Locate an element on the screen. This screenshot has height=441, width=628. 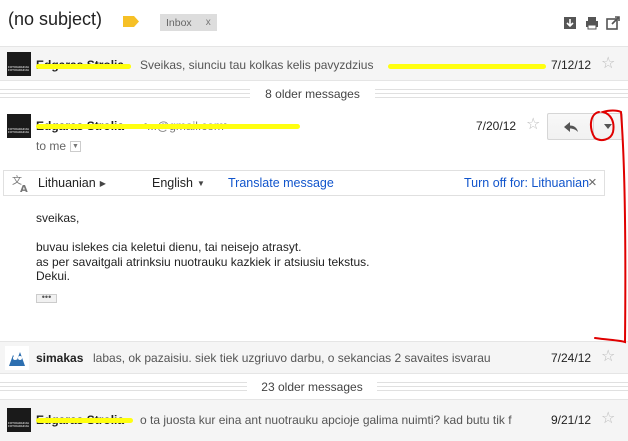
source-language-select: Lithuanian ▶ is located at coordinates (72, 183).